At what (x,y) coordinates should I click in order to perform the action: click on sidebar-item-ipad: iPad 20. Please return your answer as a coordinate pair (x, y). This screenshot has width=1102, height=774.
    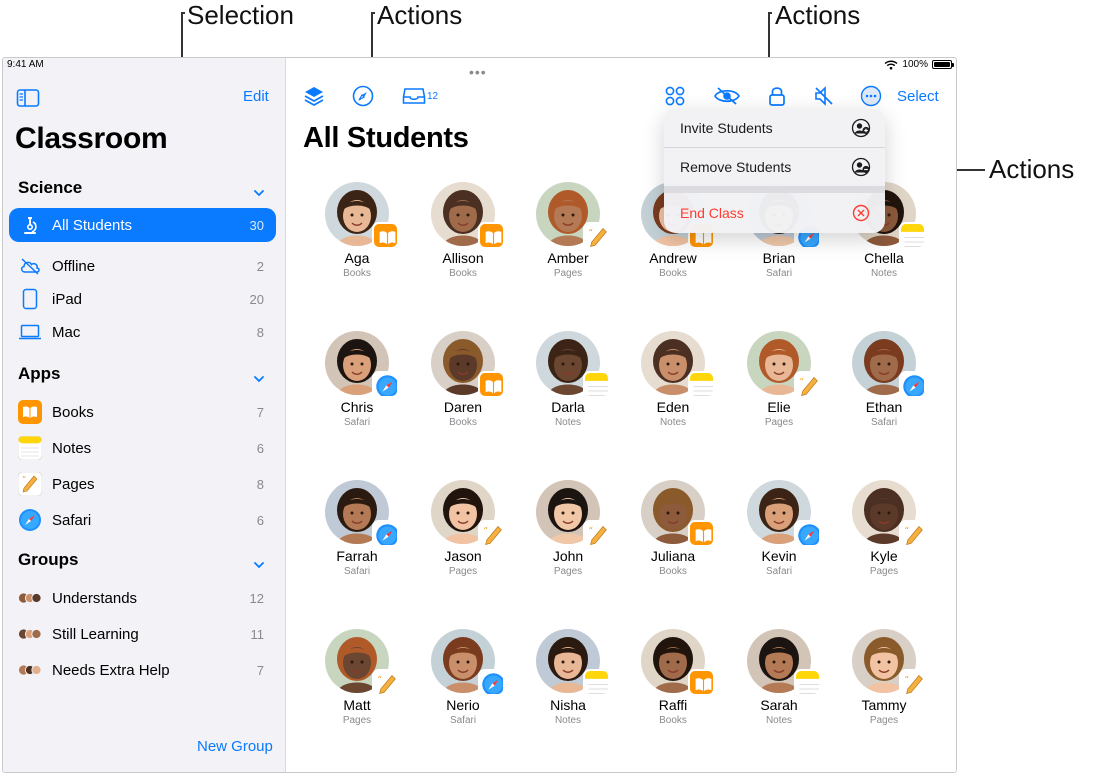
    Looking at the image, I should click on (142, 299).